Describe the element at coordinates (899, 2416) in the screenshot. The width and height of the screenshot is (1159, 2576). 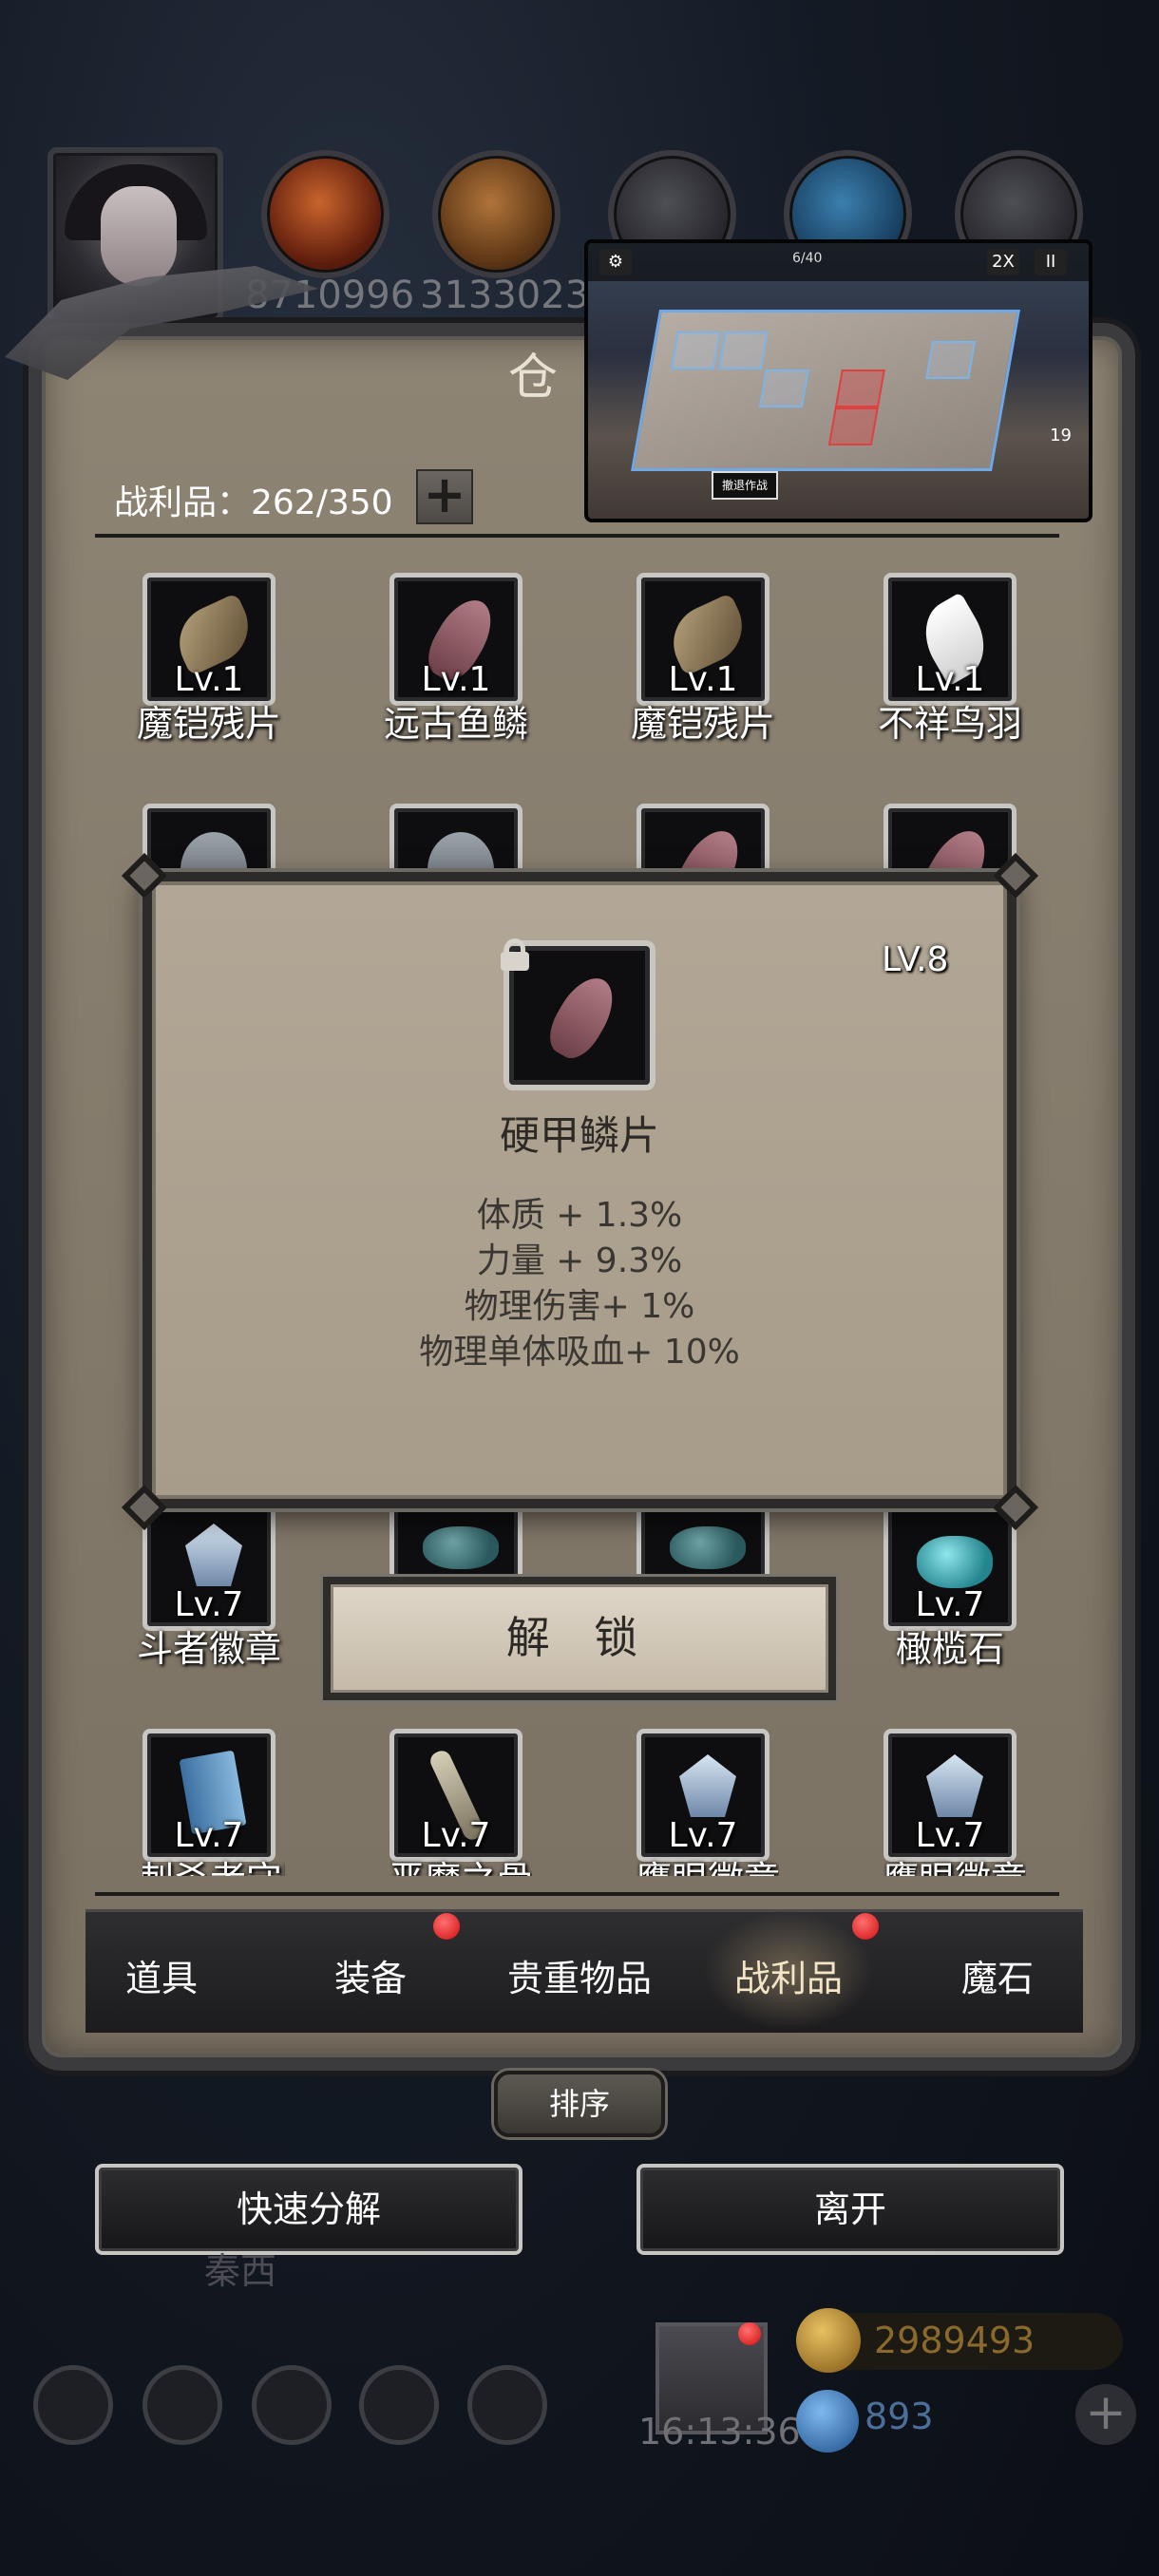
I see `gem-amount: 893` at that location.